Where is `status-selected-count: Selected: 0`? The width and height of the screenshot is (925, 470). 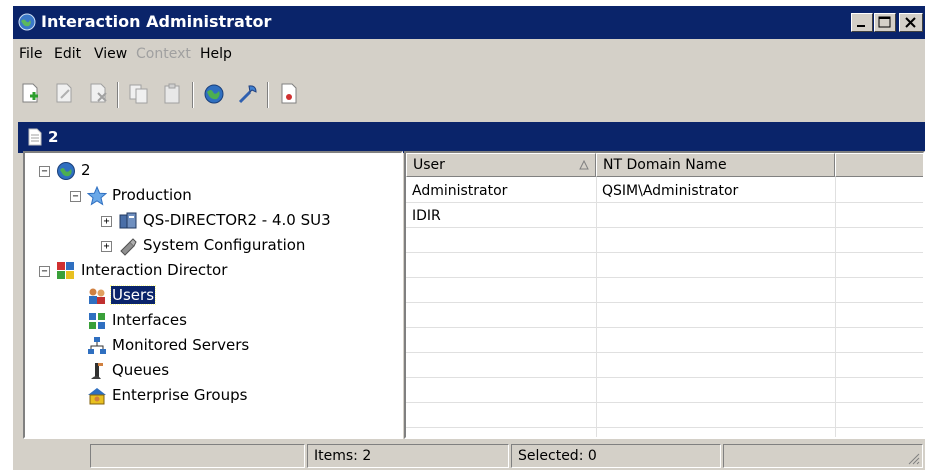
status-selected-count: Selected: 0 is located at coordinates (616, 456).